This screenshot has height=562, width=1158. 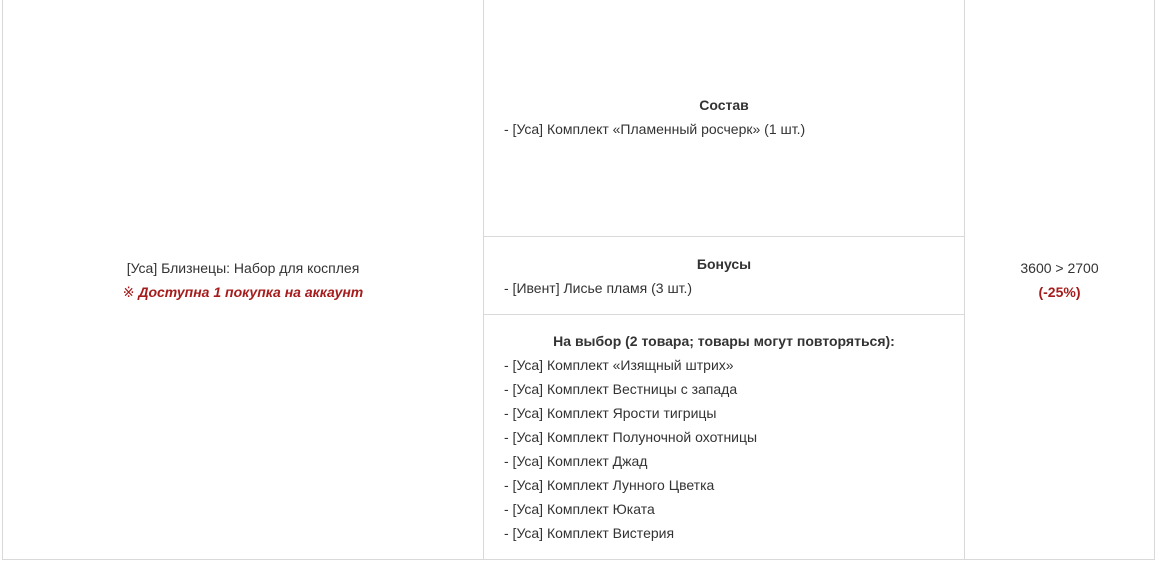 What do you see at coordinates (589, 533) in the screenshot?
I see `list-item: - [Уса] Комплект Вистерия` at bounding box center [589, 533].